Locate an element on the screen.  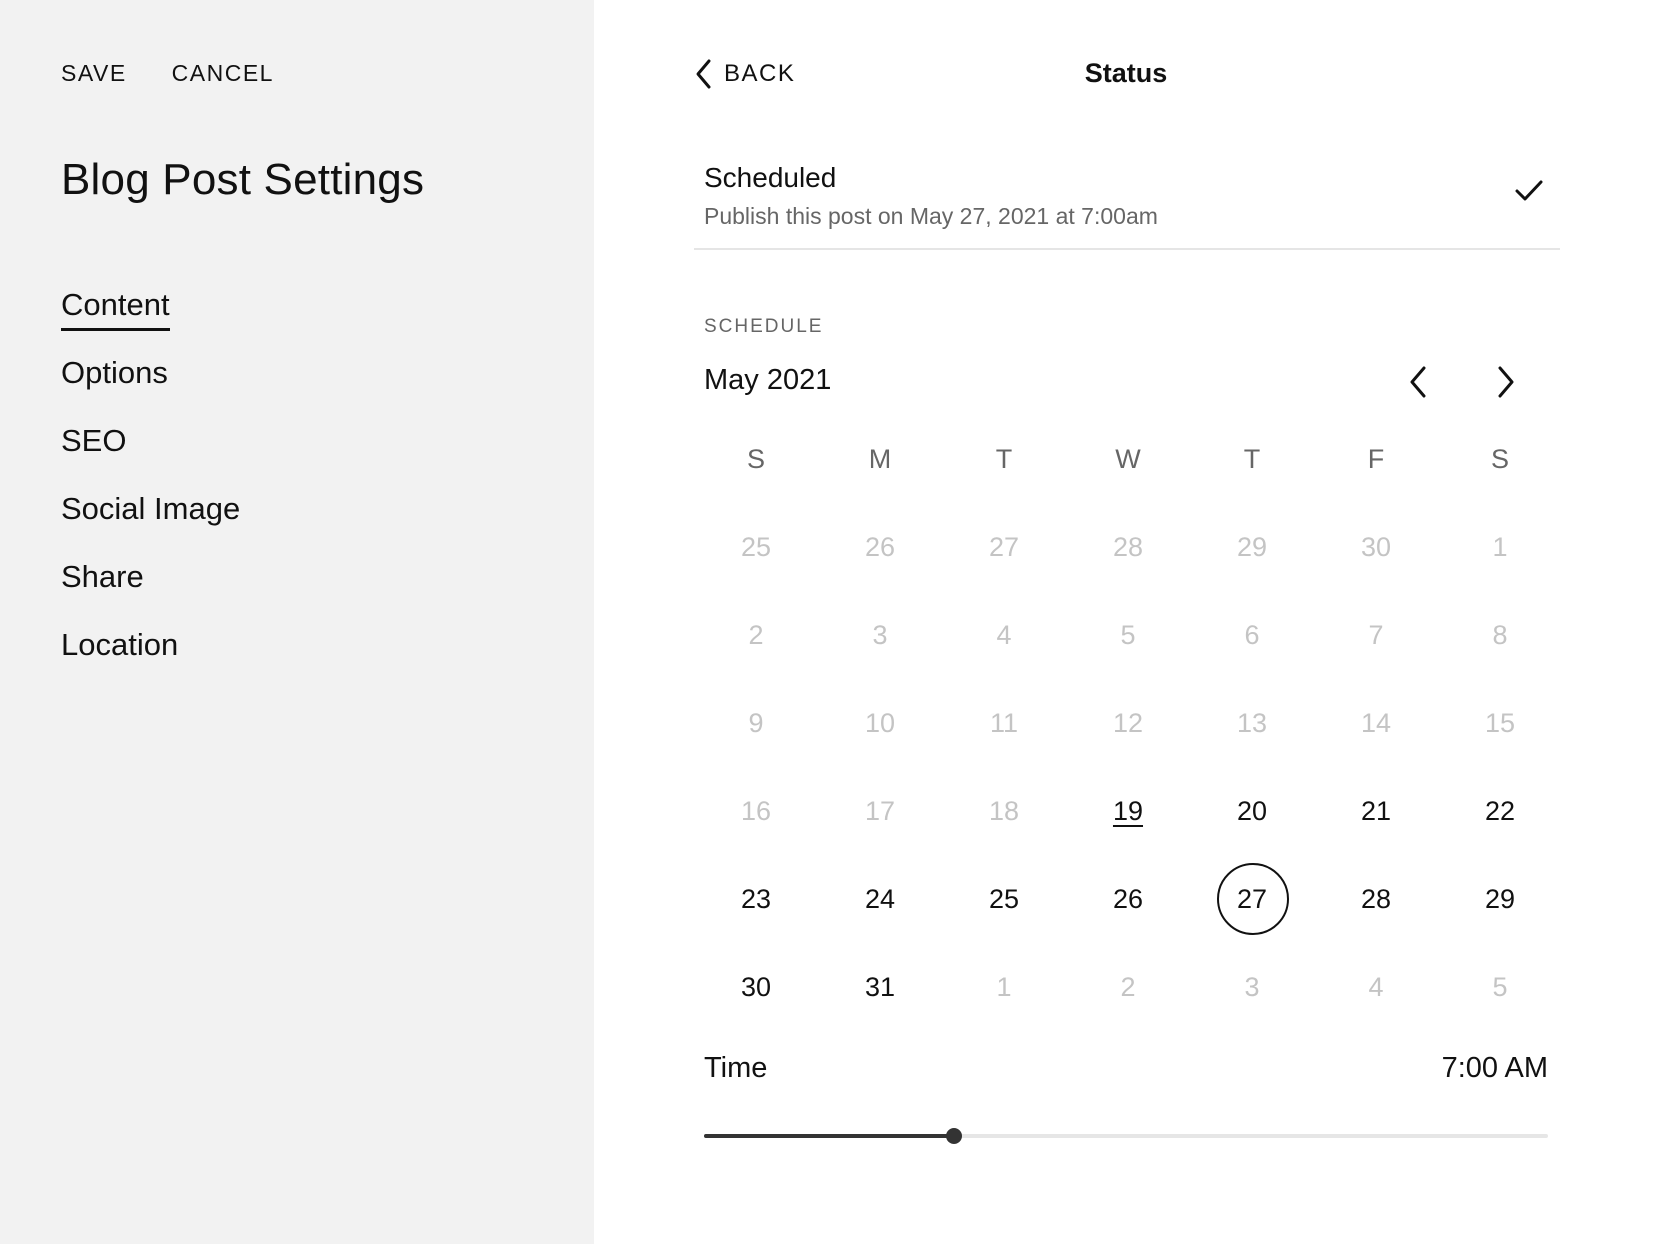
calendar-day: 31 is located at coordinates (880, 987).